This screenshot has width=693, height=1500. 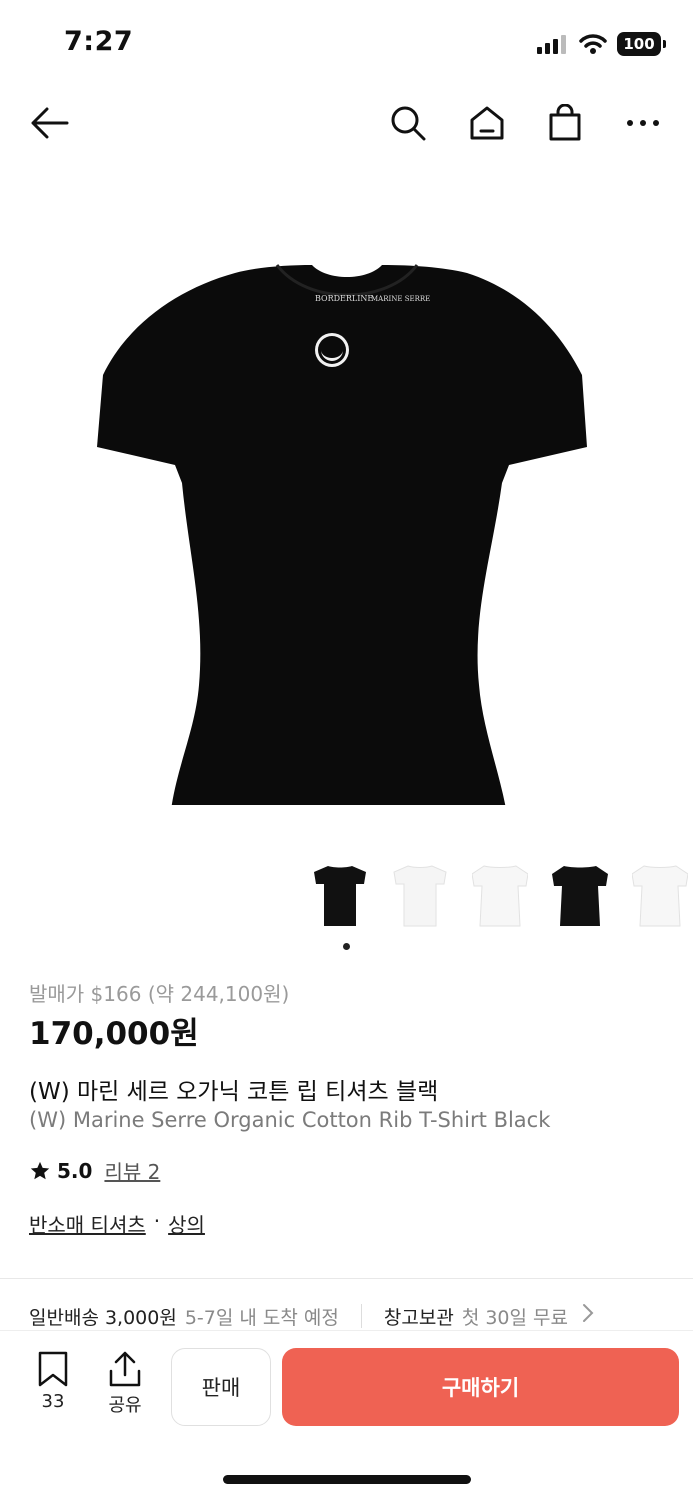 I want to click on more-button, so click(x=643, y=123).